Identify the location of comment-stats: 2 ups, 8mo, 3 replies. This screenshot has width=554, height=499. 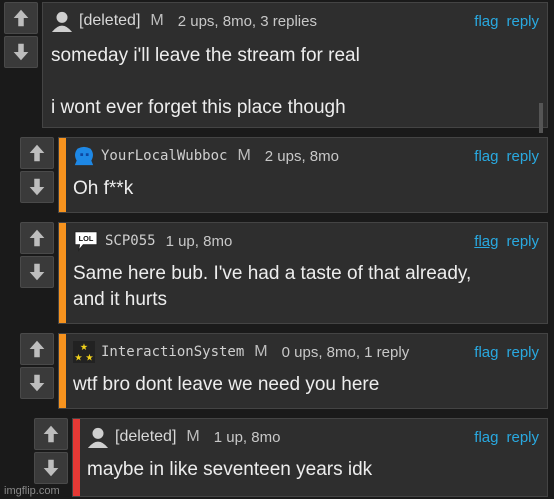
(247, 21).